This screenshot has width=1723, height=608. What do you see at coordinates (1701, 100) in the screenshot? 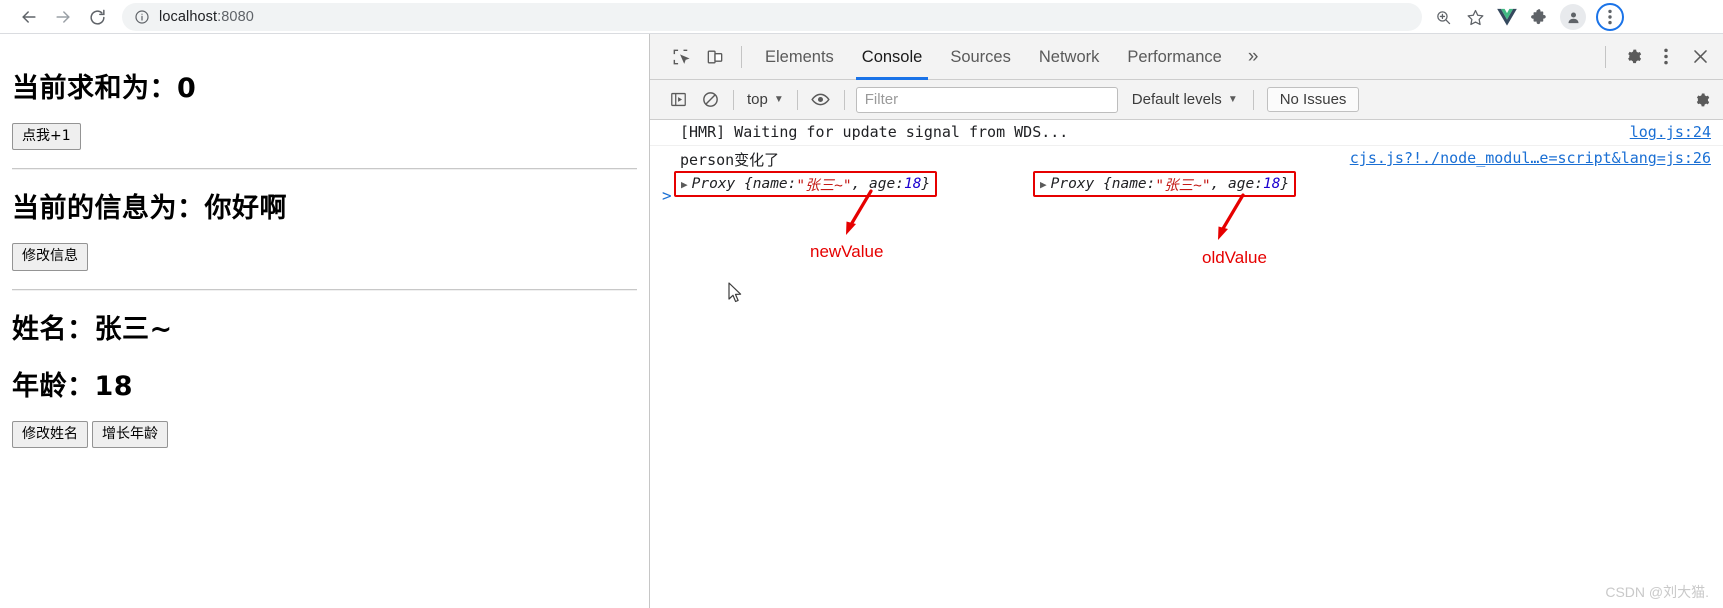
I see `console-settings-gear-icon` at bounding box center [1701, 100].